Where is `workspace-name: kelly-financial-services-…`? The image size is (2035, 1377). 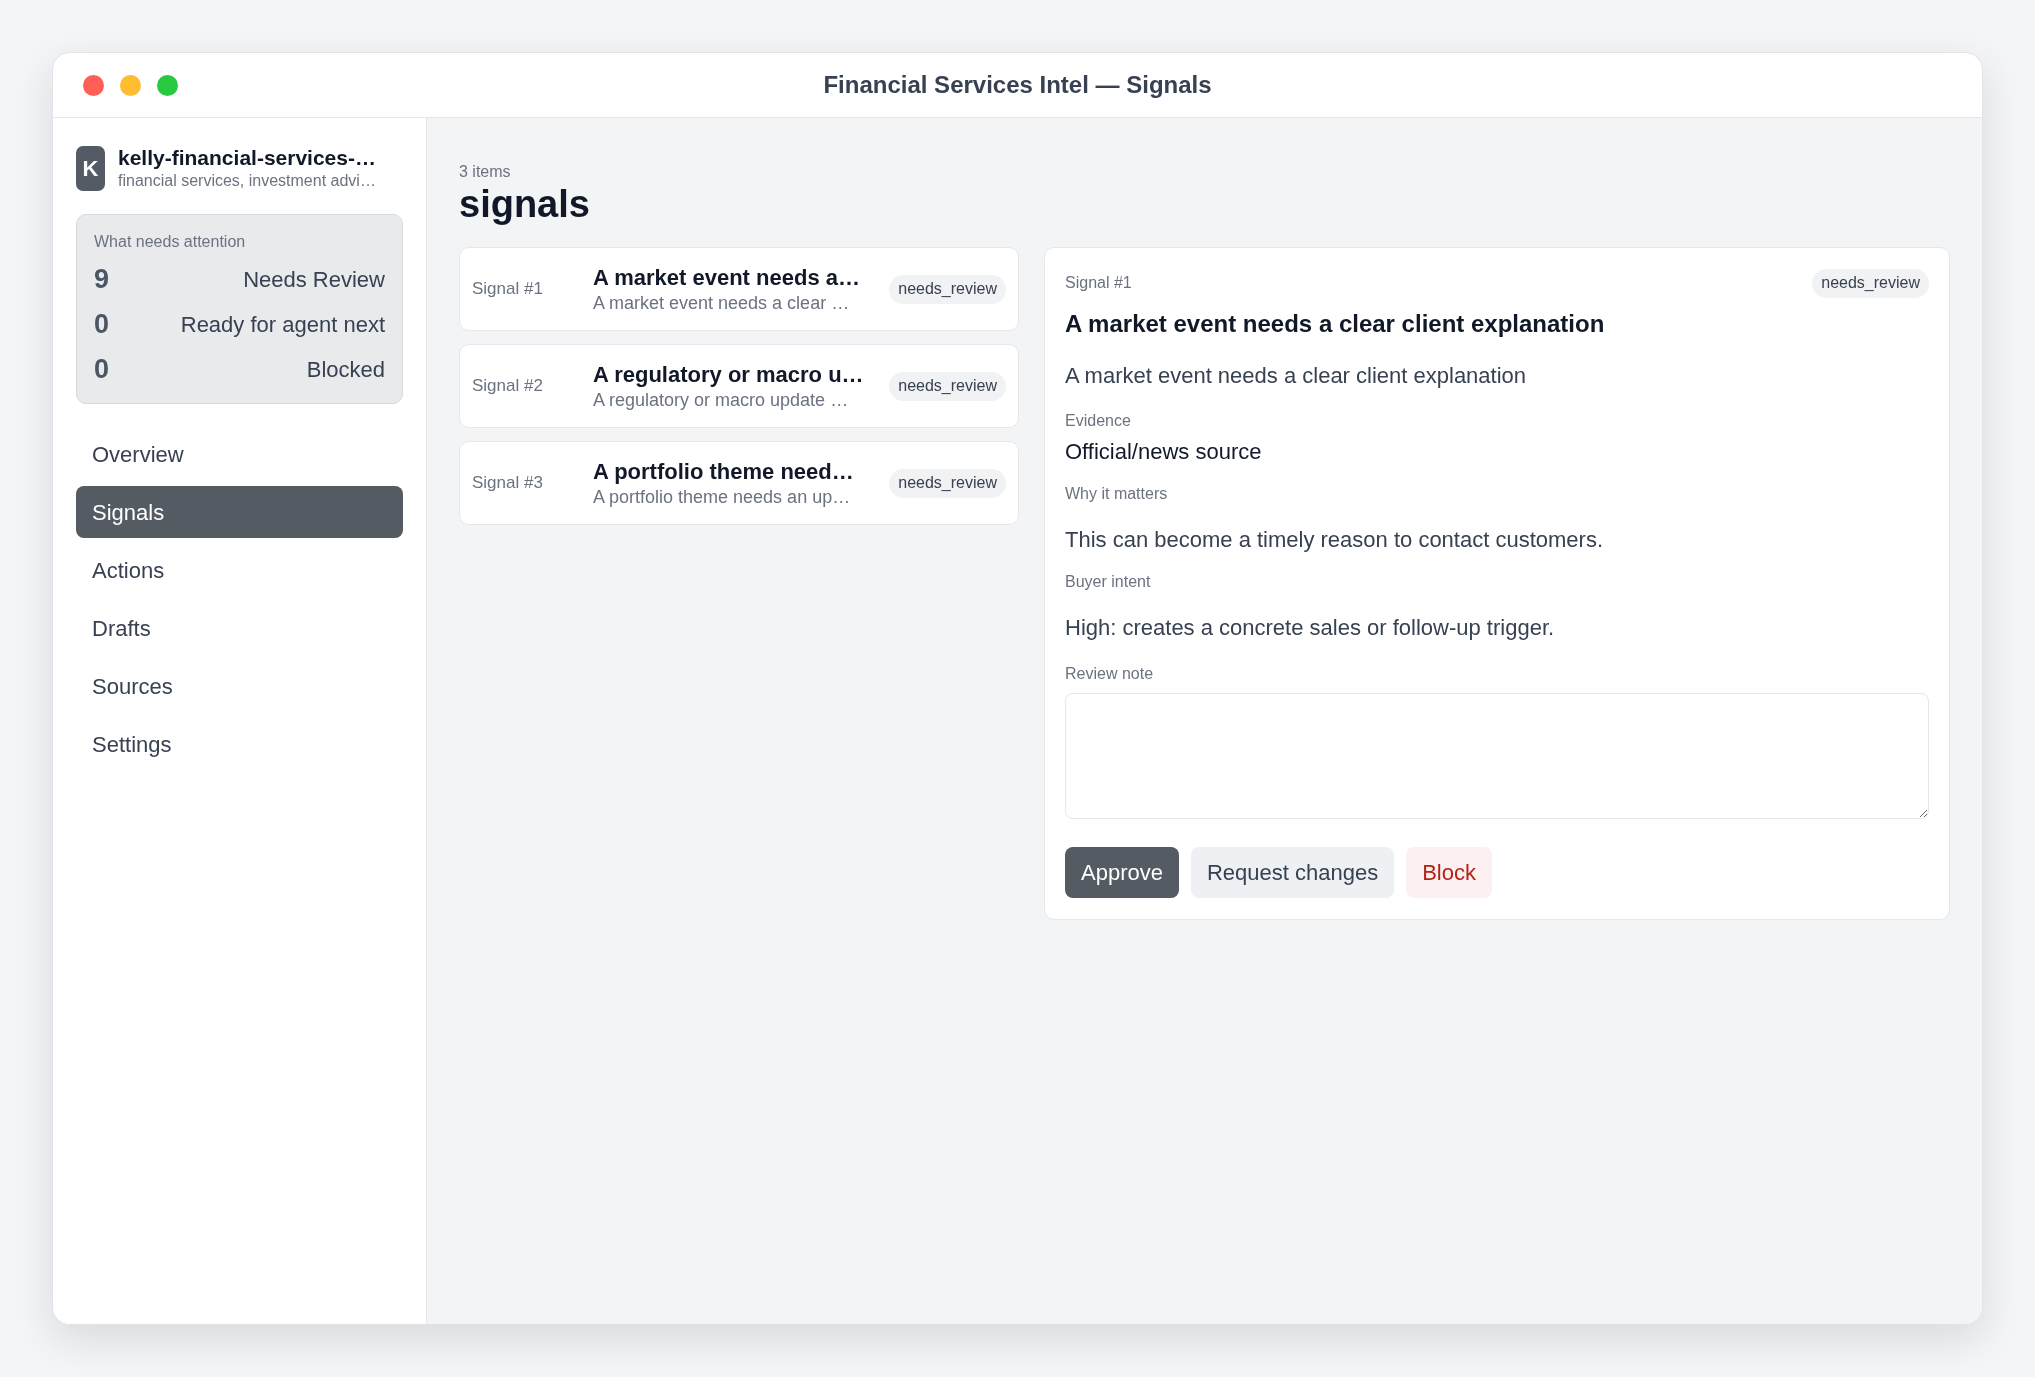
workspace-name: kelly-financial-services-… is located at coordinates (247, 158).